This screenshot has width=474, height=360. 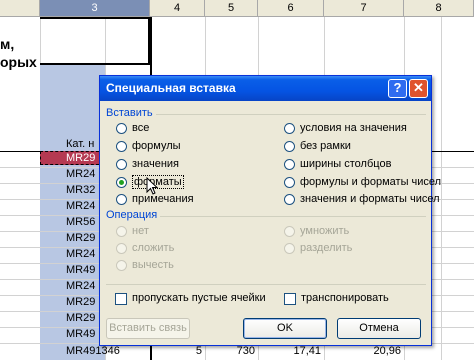 I want to click on column-header-8: 8, so click(x=439, y=8).